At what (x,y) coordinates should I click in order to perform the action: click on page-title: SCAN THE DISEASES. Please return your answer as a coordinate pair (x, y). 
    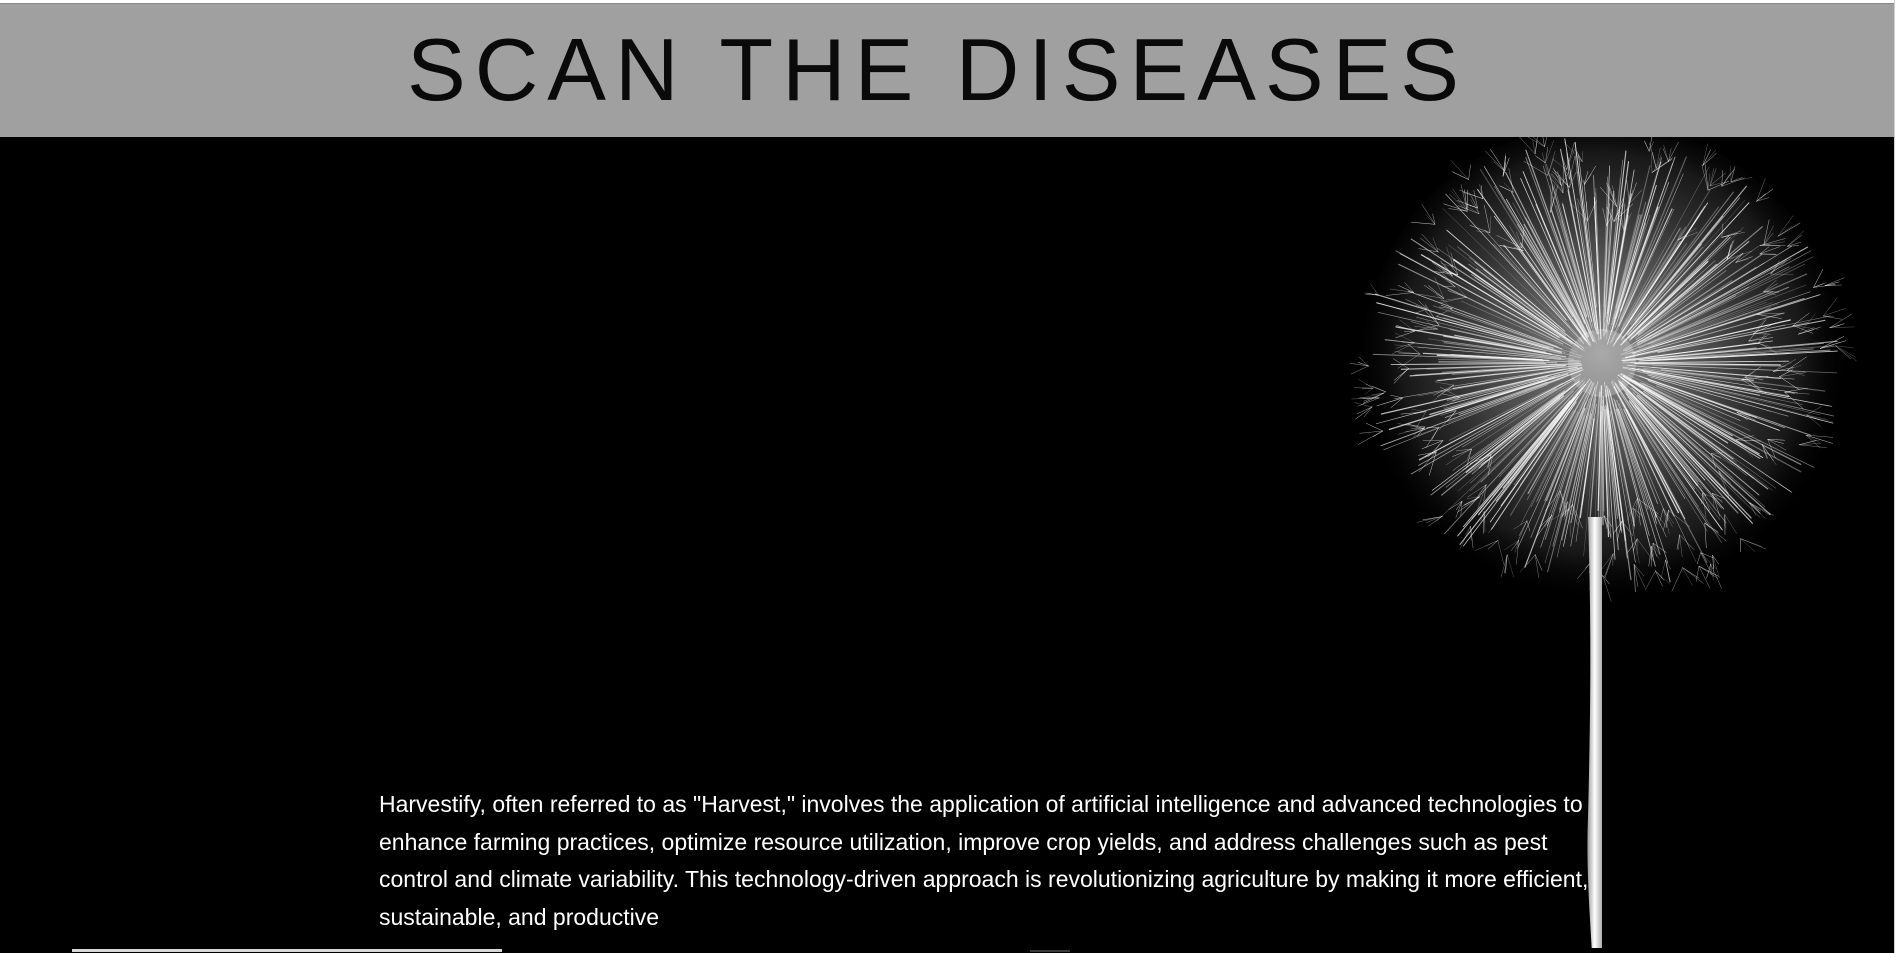
    Looking at the image, I should click on (937, 69).